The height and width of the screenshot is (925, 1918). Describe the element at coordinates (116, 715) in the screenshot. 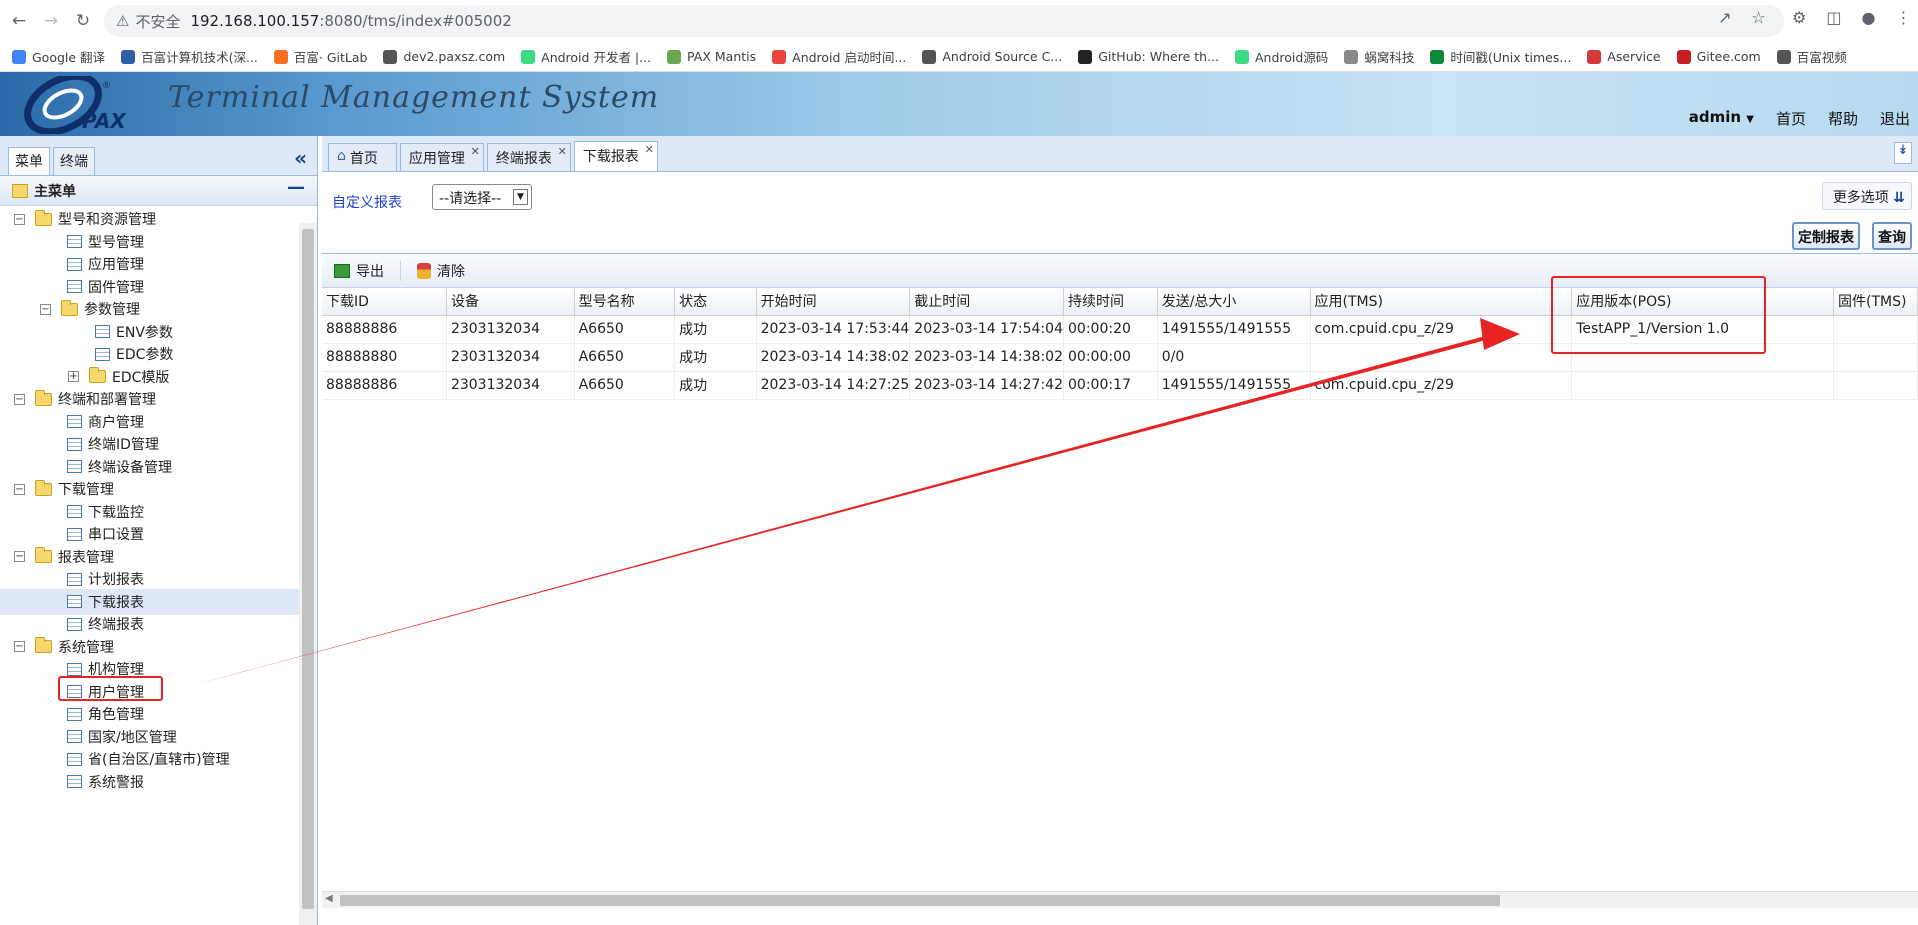

I see `tree-item-label: 角色管理` at that location.